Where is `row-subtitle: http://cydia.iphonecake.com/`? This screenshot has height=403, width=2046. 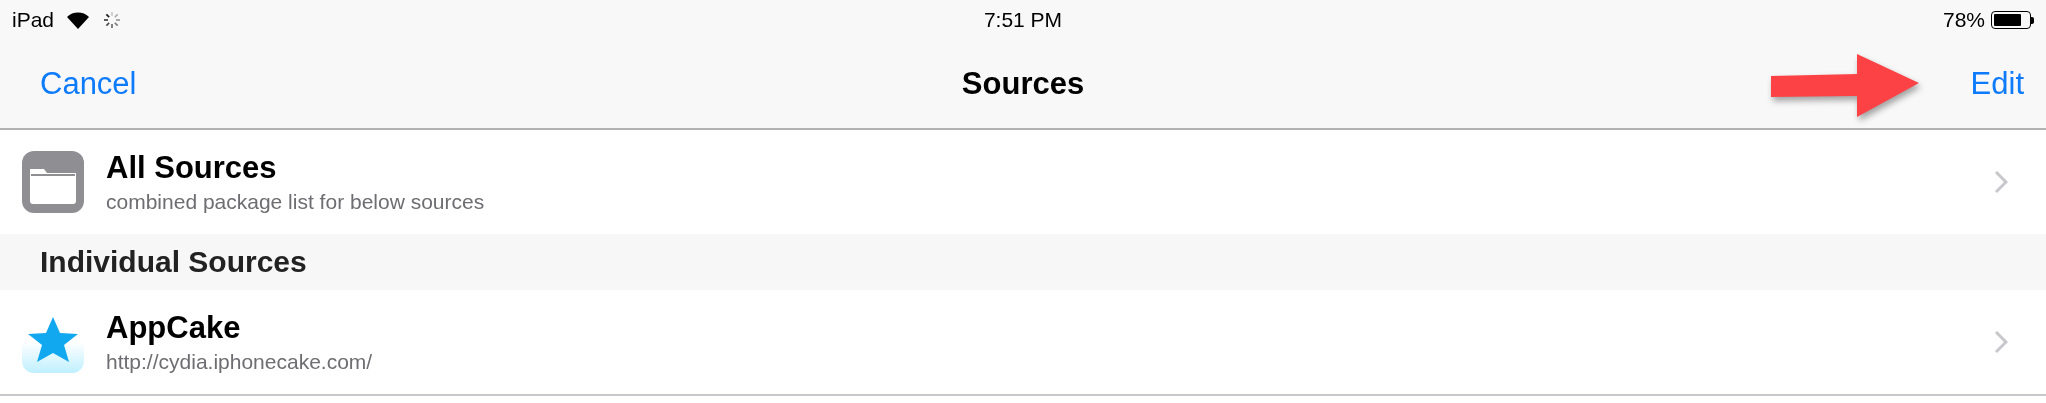
row-subtitle: http://cydia.iphonecake.com/ is located at coordinates (240, 362).